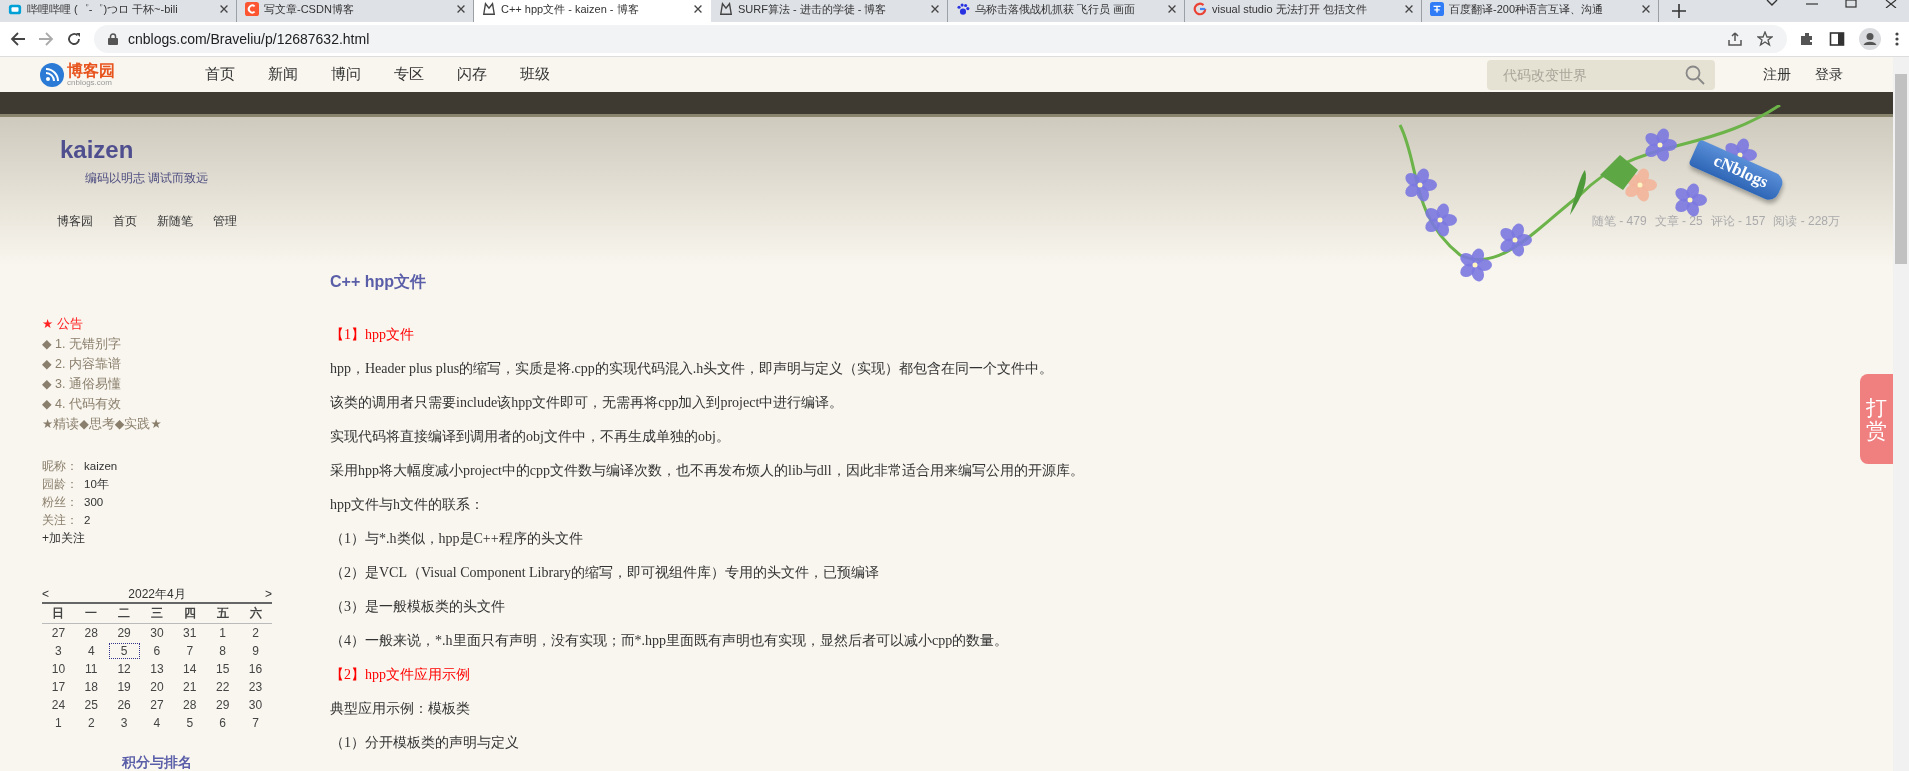 This screenshot has height=771, width=1909. Describe the element at coordinates (223, 687) in the screenshot. I see `calendar-day: 22` at that location.